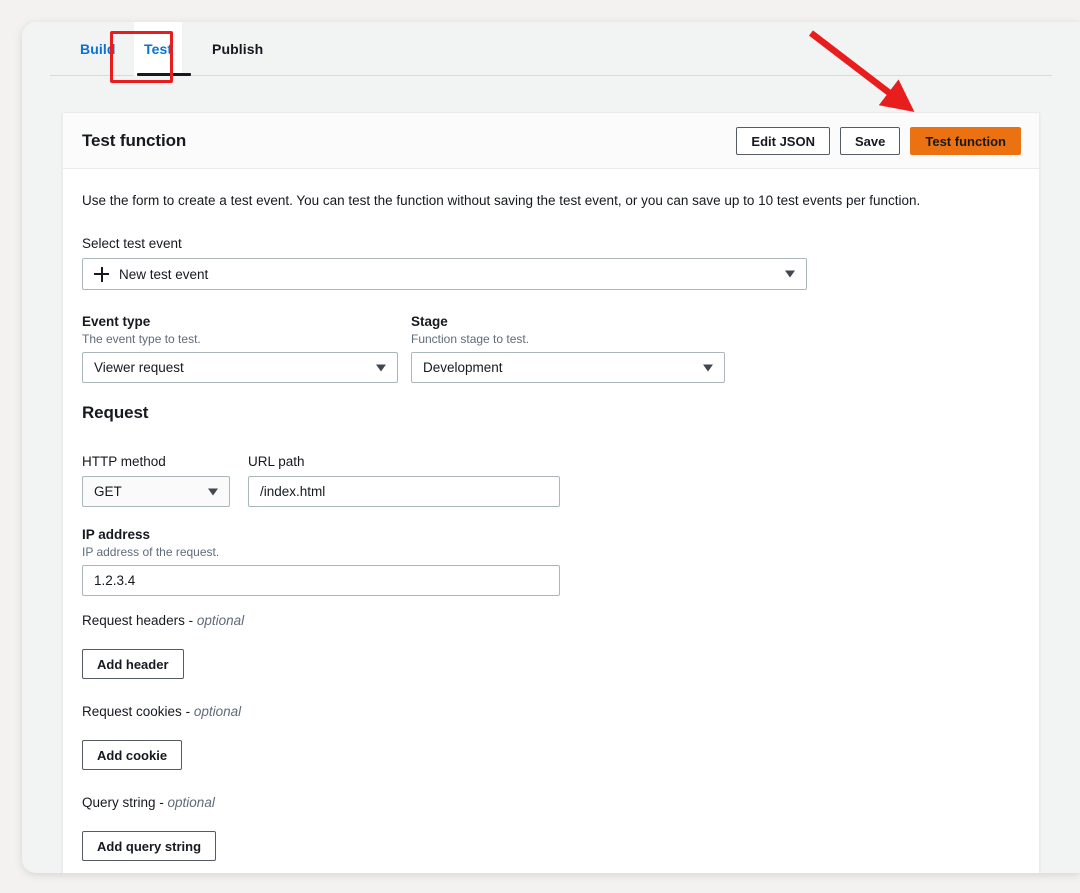 The image size is (1080, 893). I want to click on select-test-event-group: Select test event New test event, so click(444, 262).